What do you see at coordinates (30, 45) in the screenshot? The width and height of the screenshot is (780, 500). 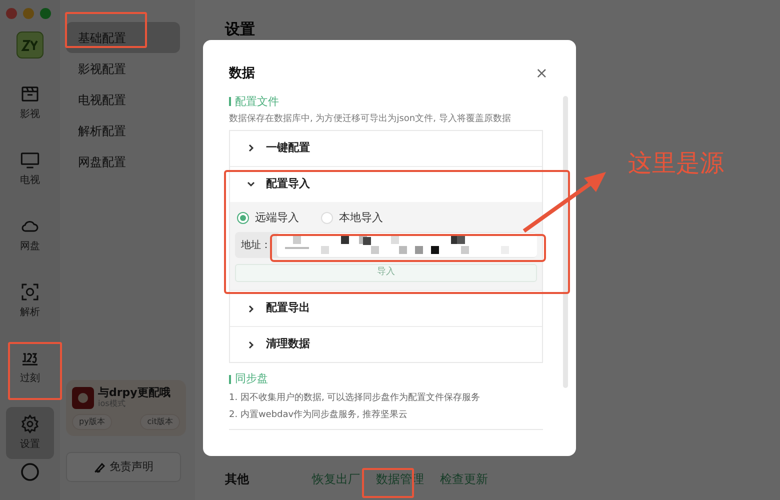 I see `app-logo` at bounding box center [30, 45].